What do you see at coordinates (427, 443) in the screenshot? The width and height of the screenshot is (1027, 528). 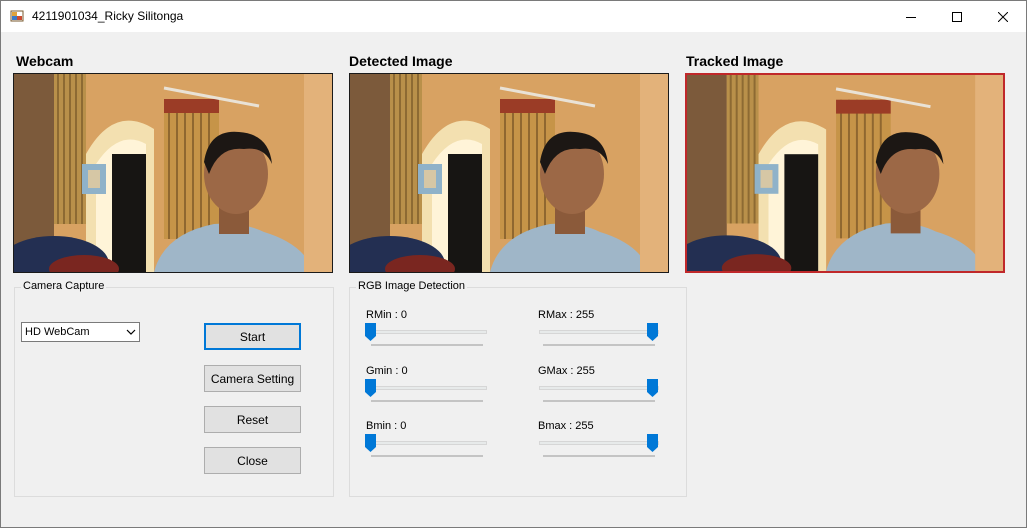 I see `bmin-track` at bounding box center [427, 443].